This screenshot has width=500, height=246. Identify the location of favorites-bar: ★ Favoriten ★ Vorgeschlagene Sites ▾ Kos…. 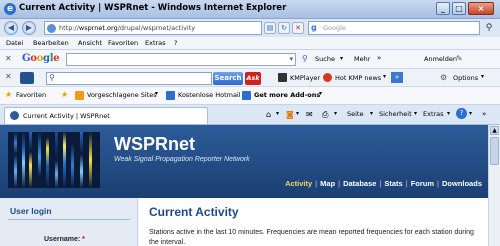
(250, 96).